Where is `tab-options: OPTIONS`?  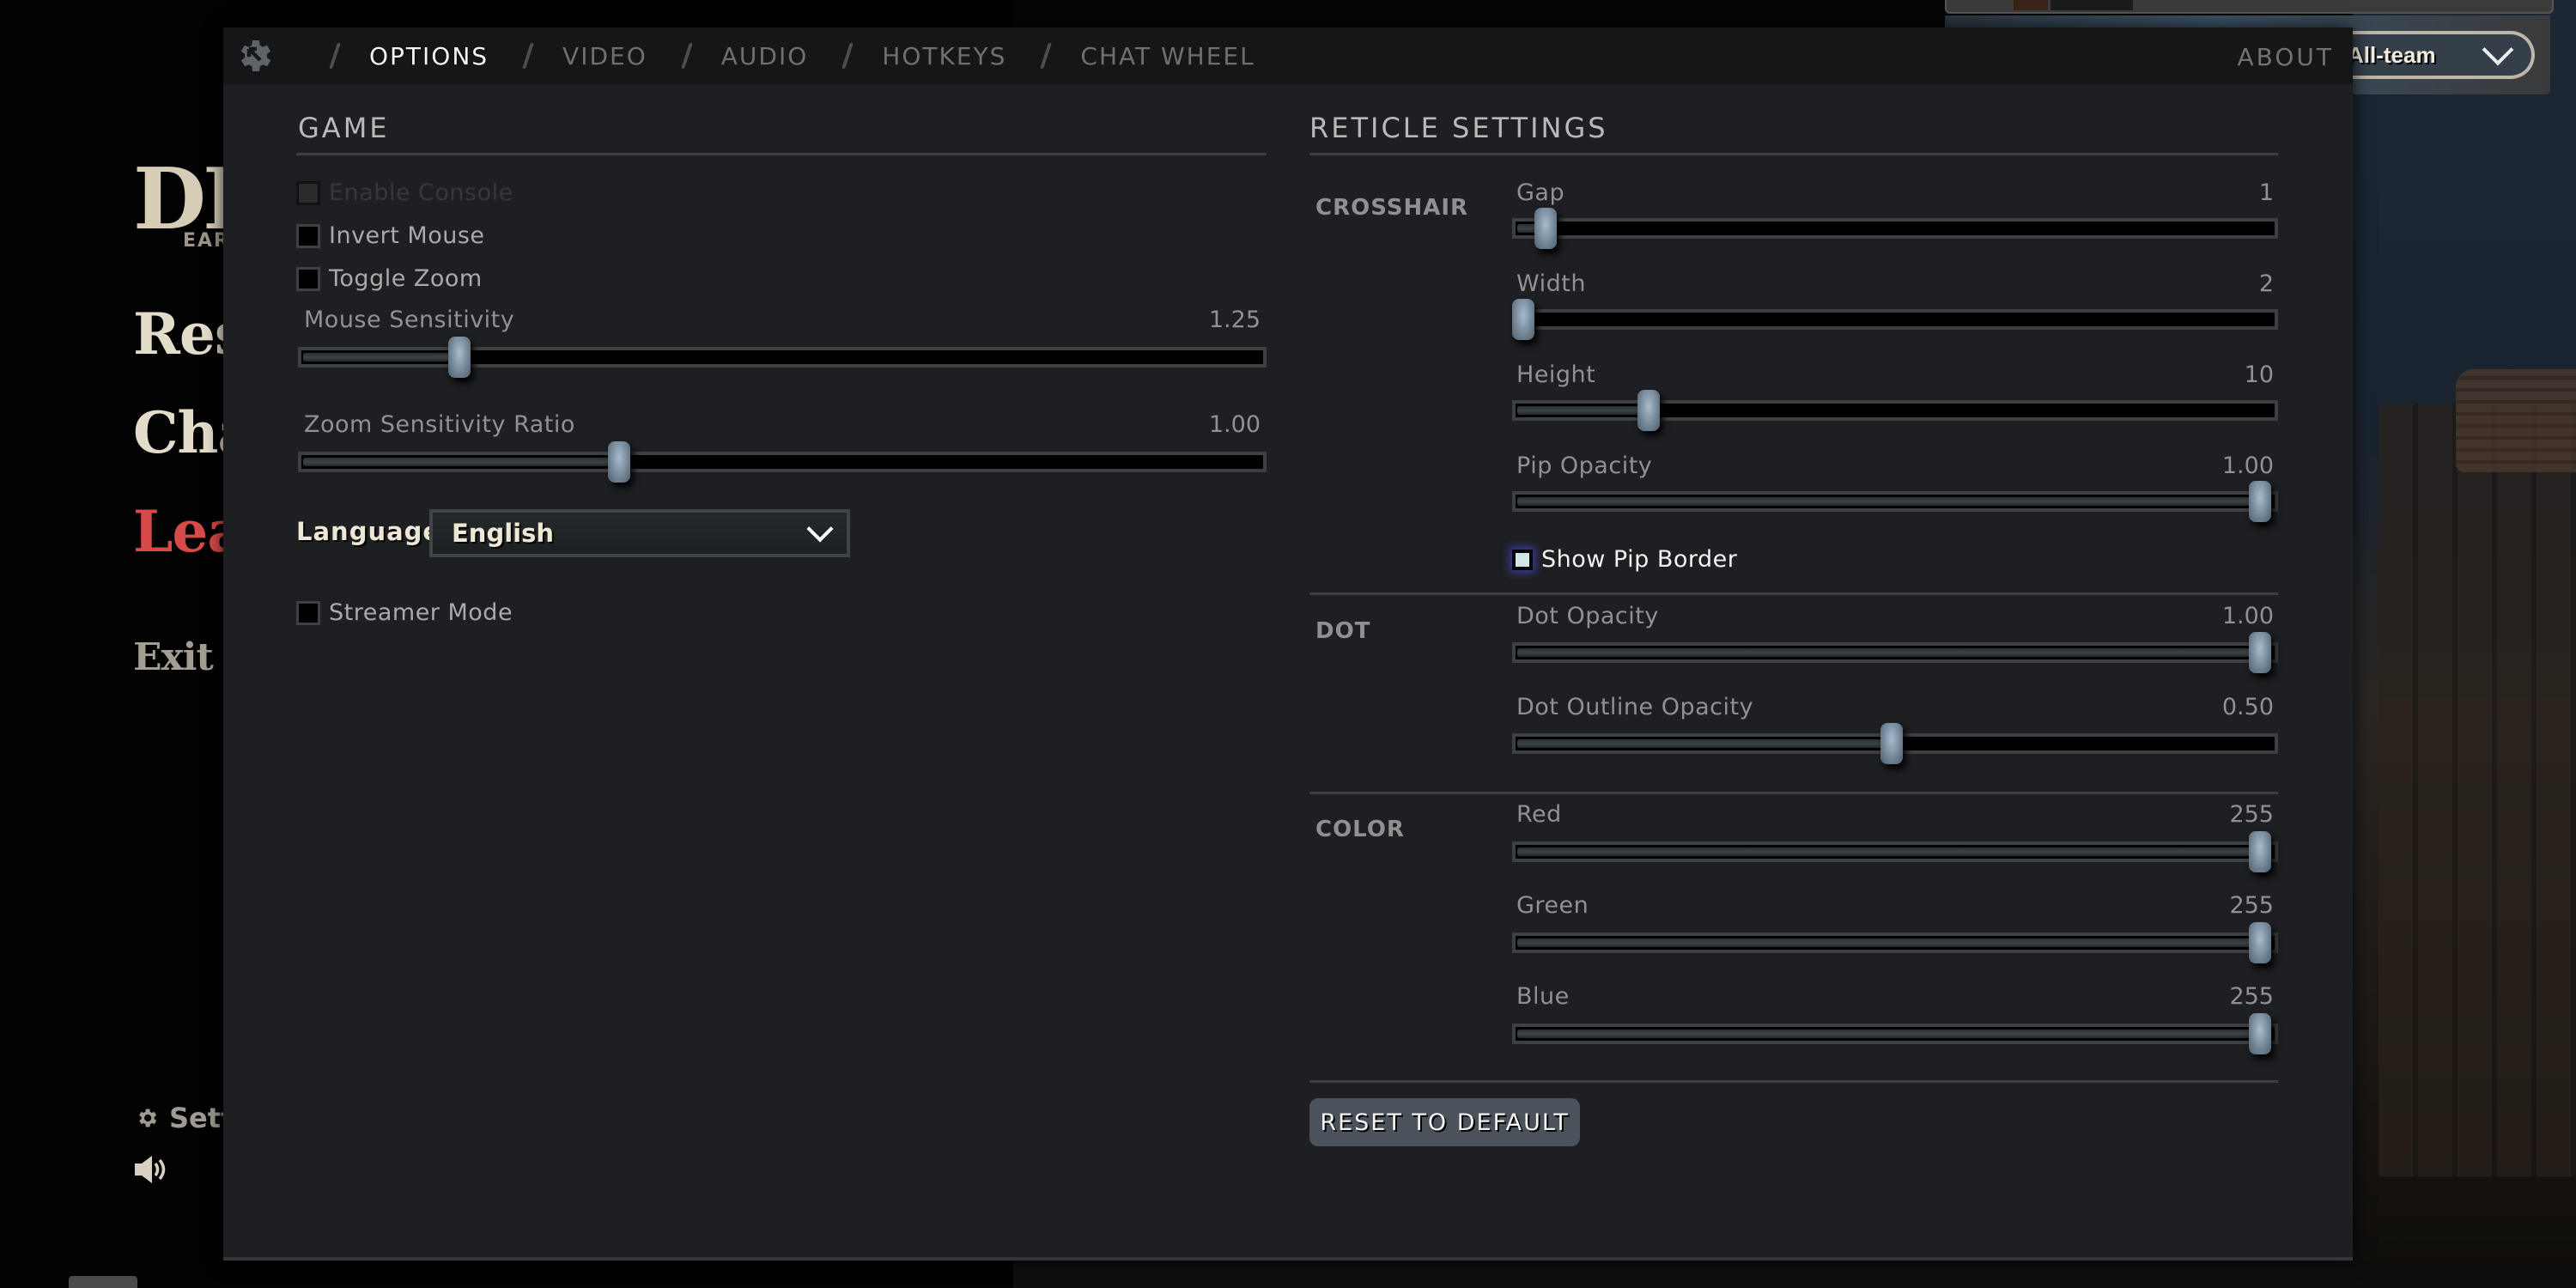
tab-options: OPTIONS is located at coordinates (429, 56).